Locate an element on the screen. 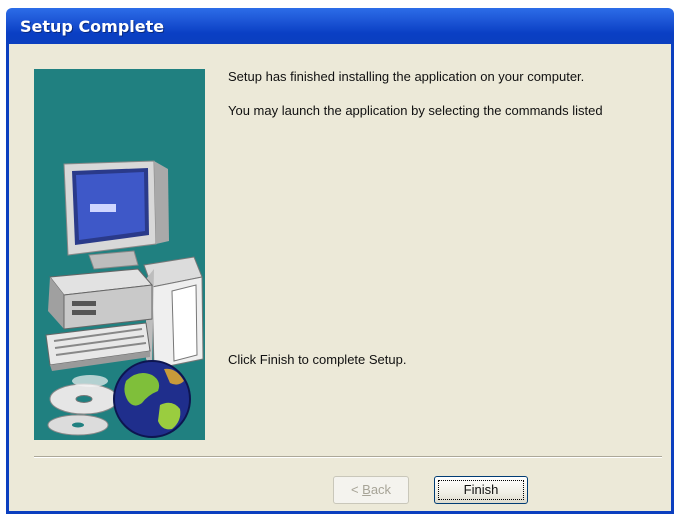 The image size is (680, 522). computer-case-icon is located at coordinates (173, 313).